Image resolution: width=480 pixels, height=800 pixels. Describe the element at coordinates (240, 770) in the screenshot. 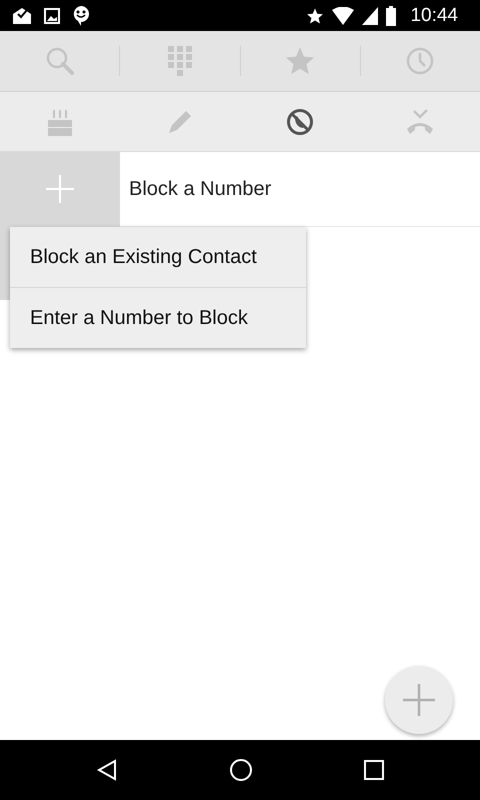

I see `home-icon` at that location.